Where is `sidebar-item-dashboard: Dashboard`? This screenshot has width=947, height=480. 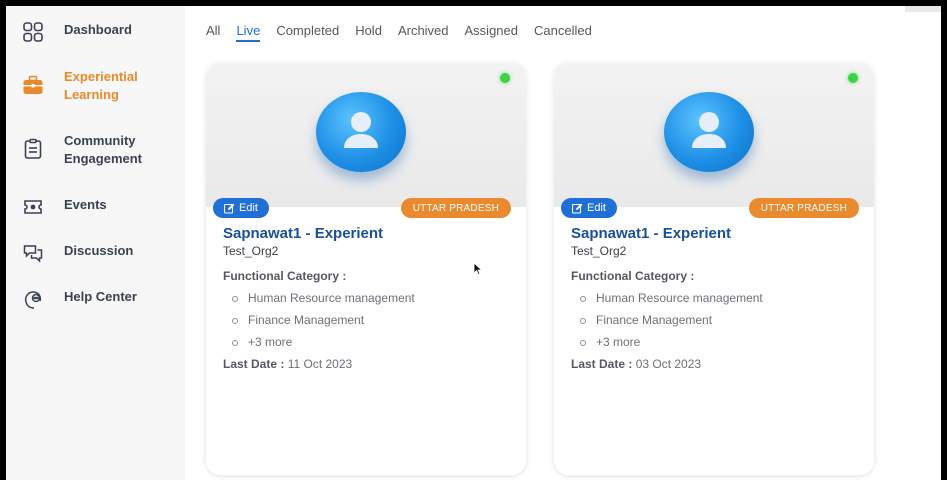 sidebar-item-dashboard: Dashboard is located at coordinates (88, 32).